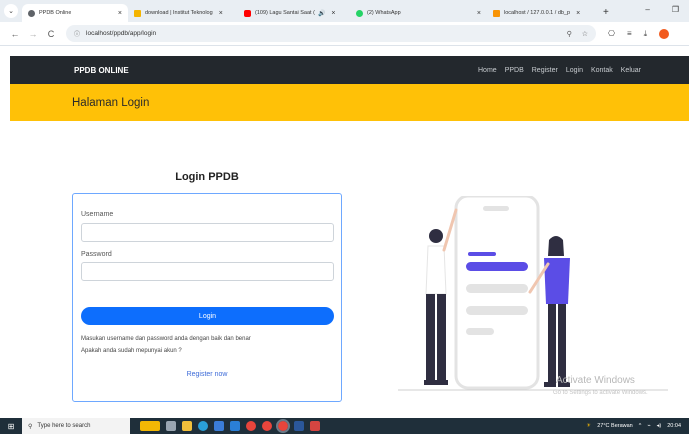 The height and width of the screenshot is (434, 689). I want to click on taskbar-search: ⚲ Type here to search, so click(76, 426).